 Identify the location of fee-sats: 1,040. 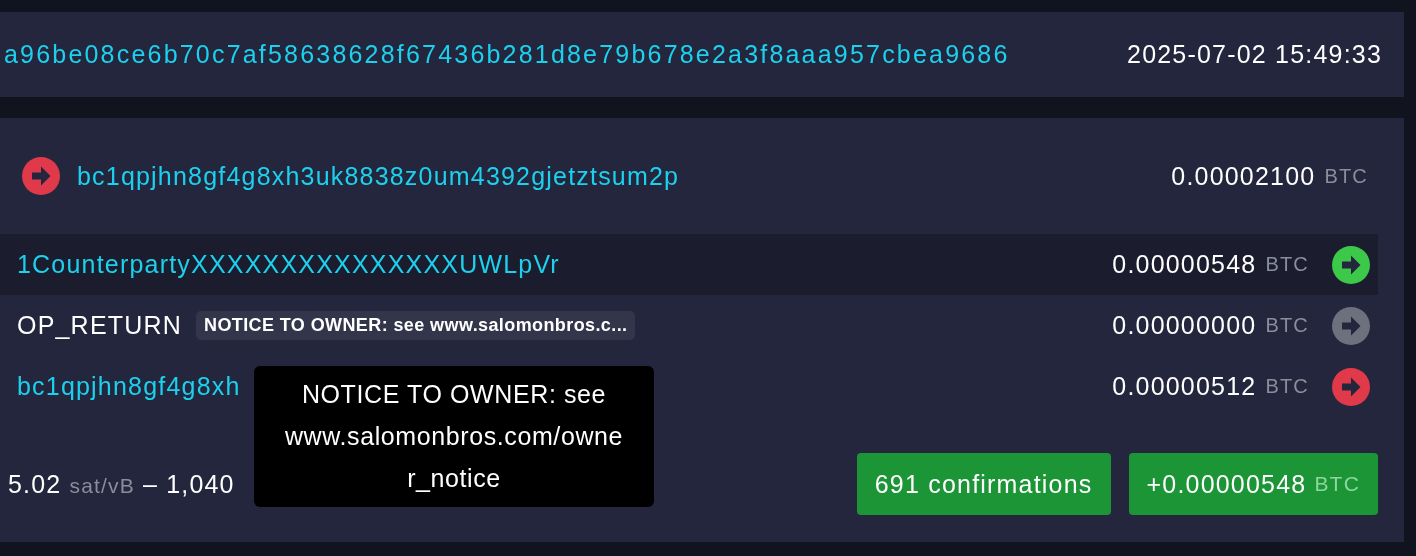
(200, 484).